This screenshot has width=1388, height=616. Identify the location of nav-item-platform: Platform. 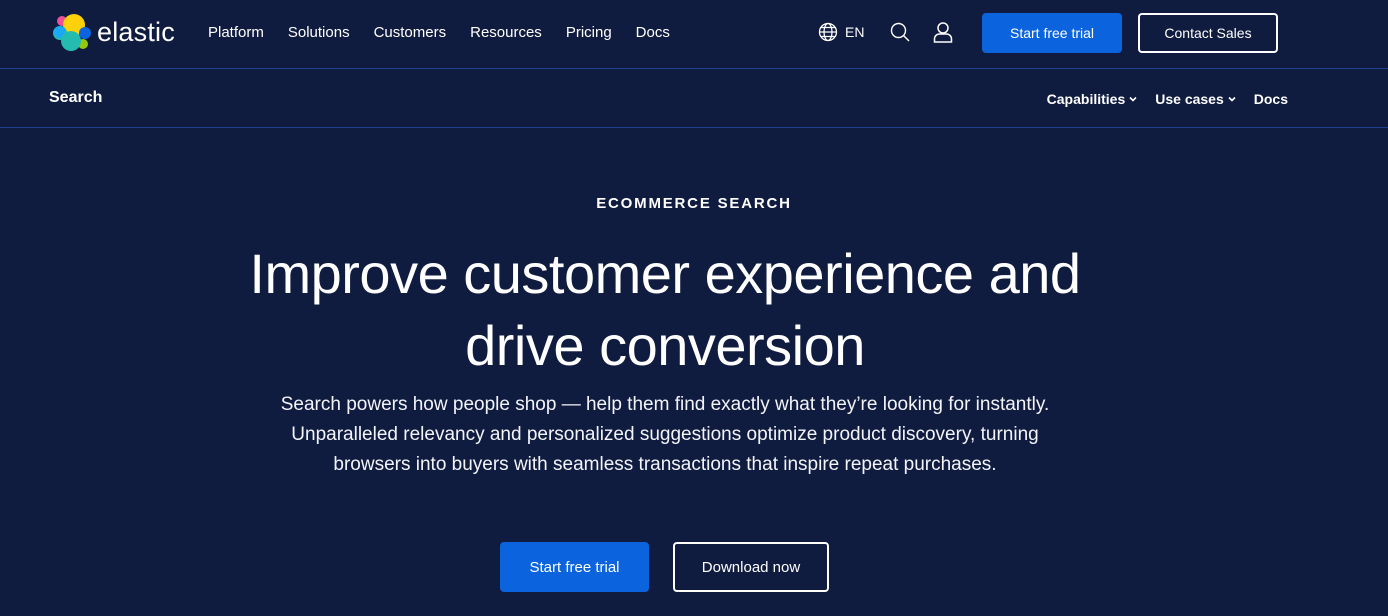
(236, 32).